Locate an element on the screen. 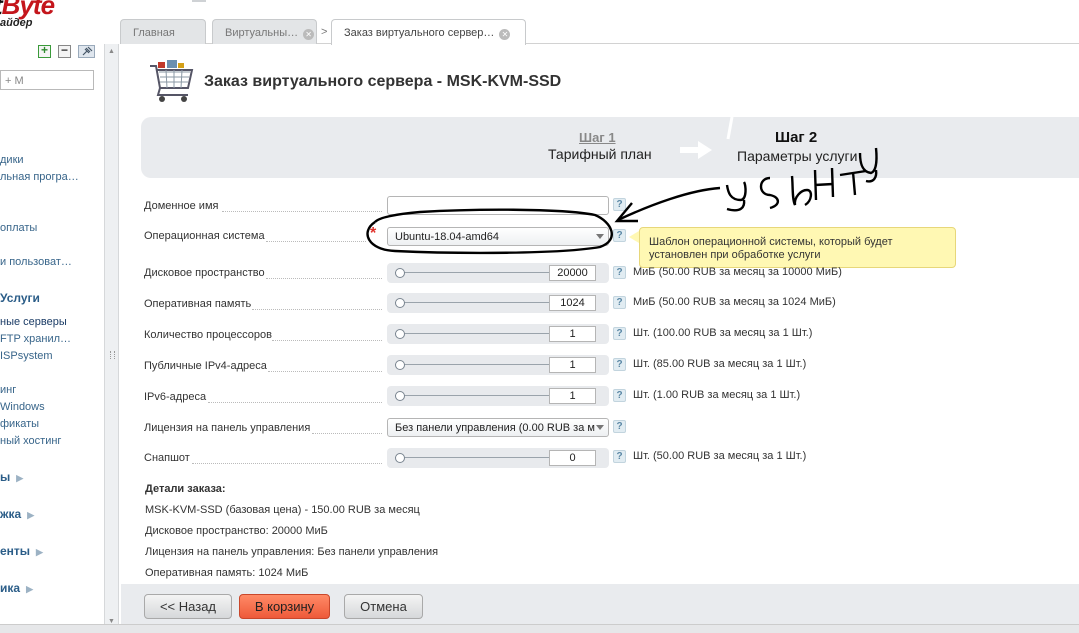 This screenshot has height=633, width=1079. ram-slider: 1024 is located at coordinates (498, 303).